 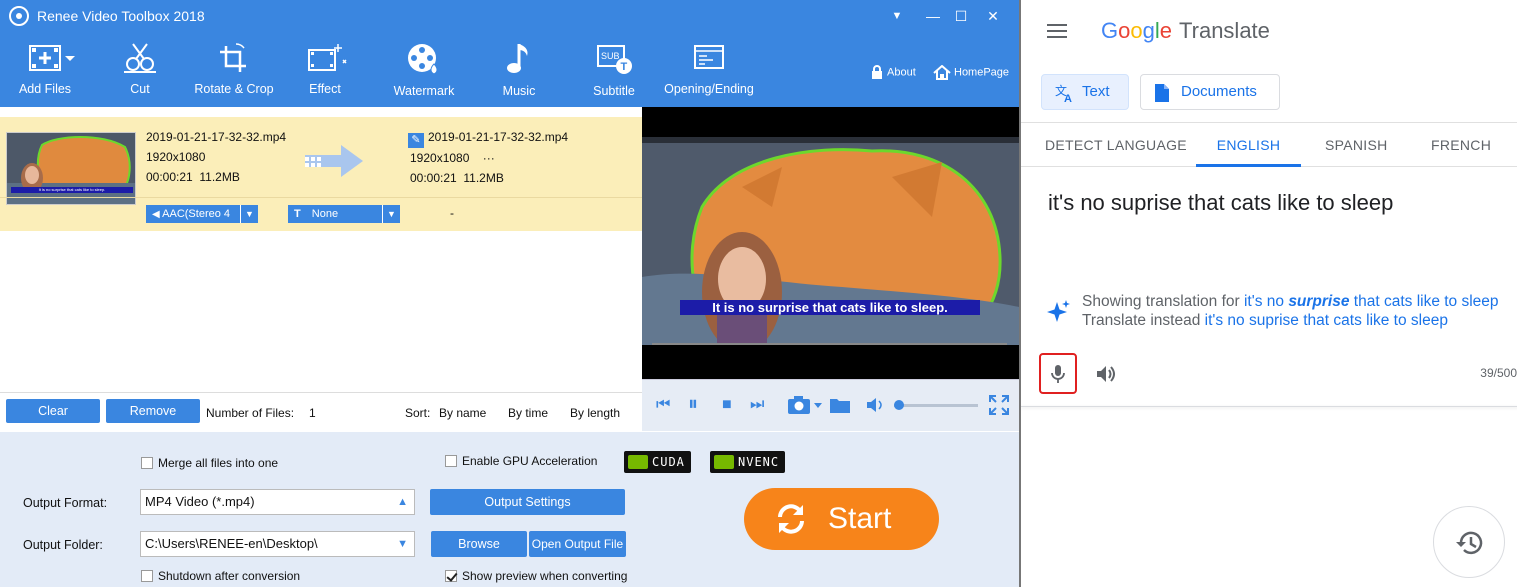 I want to click on open-output-file-button: Open Output File, so click(x=577, y=544).